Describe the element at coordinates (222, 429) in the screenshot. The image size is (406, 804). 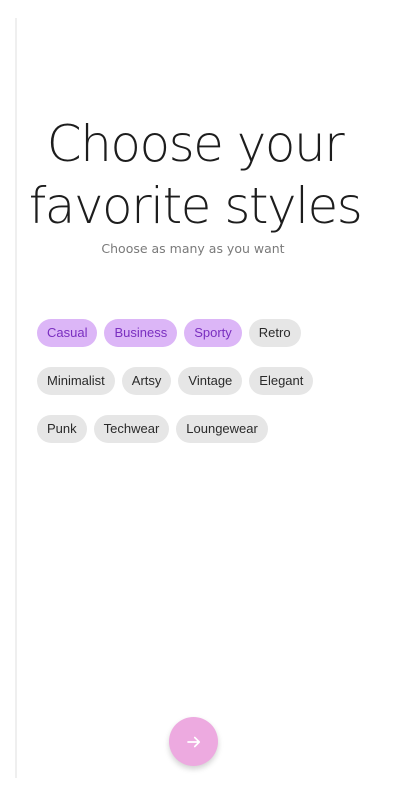
I see `chip-loungewear: Loungewear` at that location.